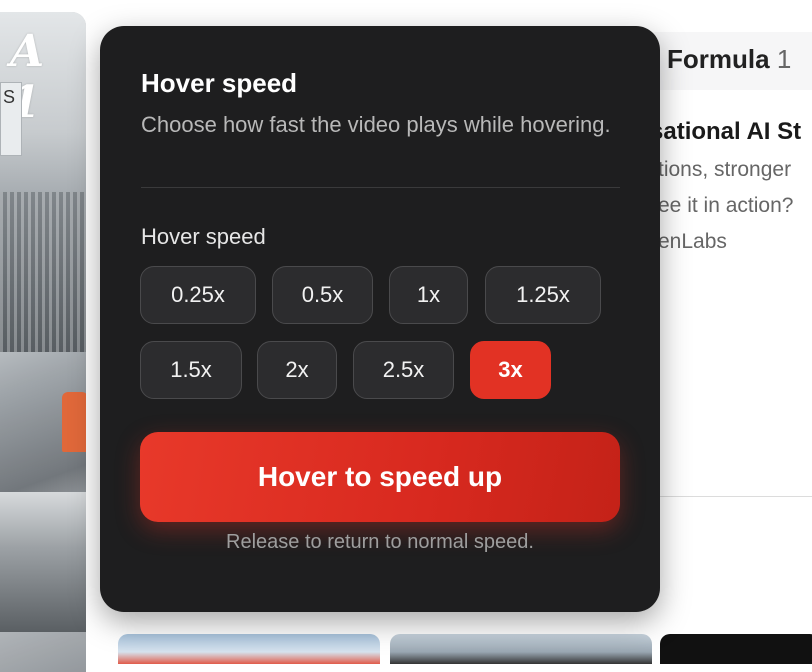 This screenshot has width=812, height=672. I want to click on category-name: Formula, so click(718, 59).